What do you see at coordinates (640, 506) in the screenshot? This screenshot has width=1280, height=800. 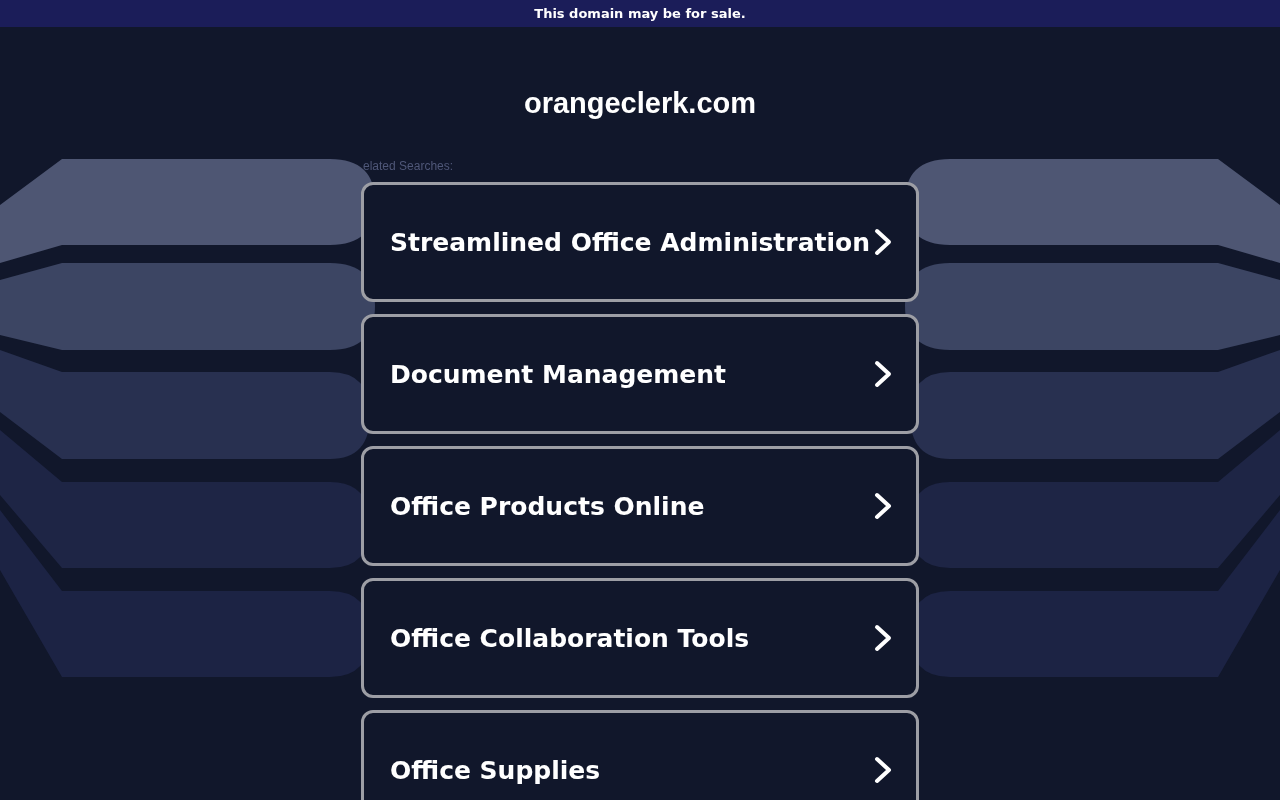 I see `search-link: Office Products Online` at bounding box center [640, 506].